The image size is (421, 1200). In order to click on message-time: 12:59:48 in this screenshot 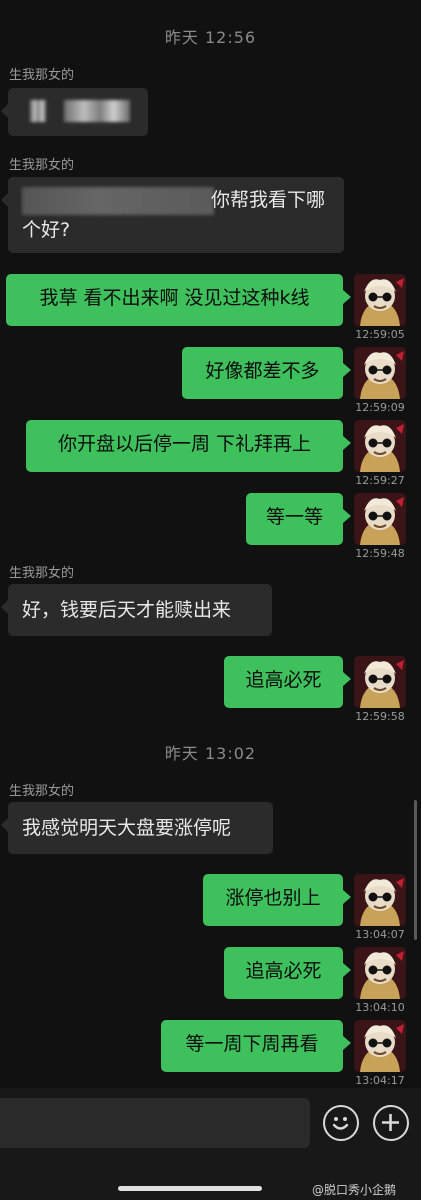, I will do `click(380, 553)`.